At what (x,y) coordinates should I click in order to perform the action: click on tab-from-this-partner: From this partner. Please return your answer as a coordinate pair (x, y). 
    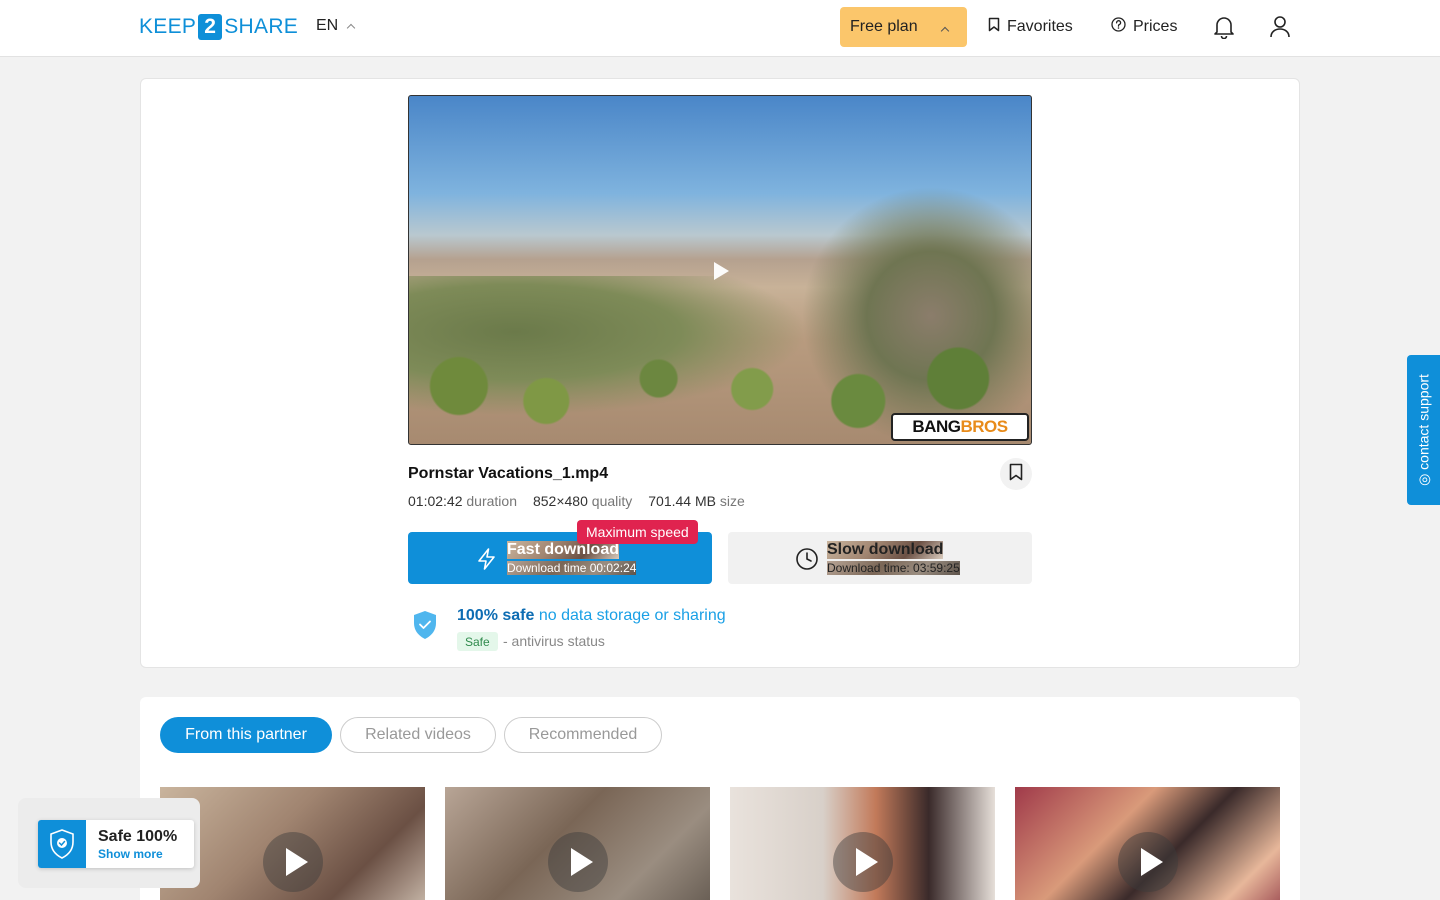
    Looking at the image, I should click on (246, 735).